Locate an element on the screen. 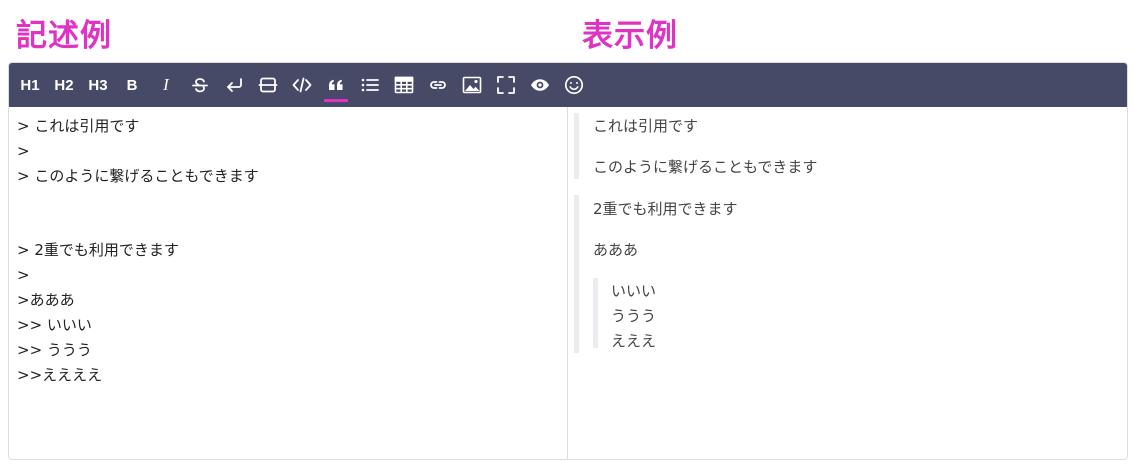 This screenshot has width=1133, height=476. nested-blockquote-bar is located at coordinates (595, 313).